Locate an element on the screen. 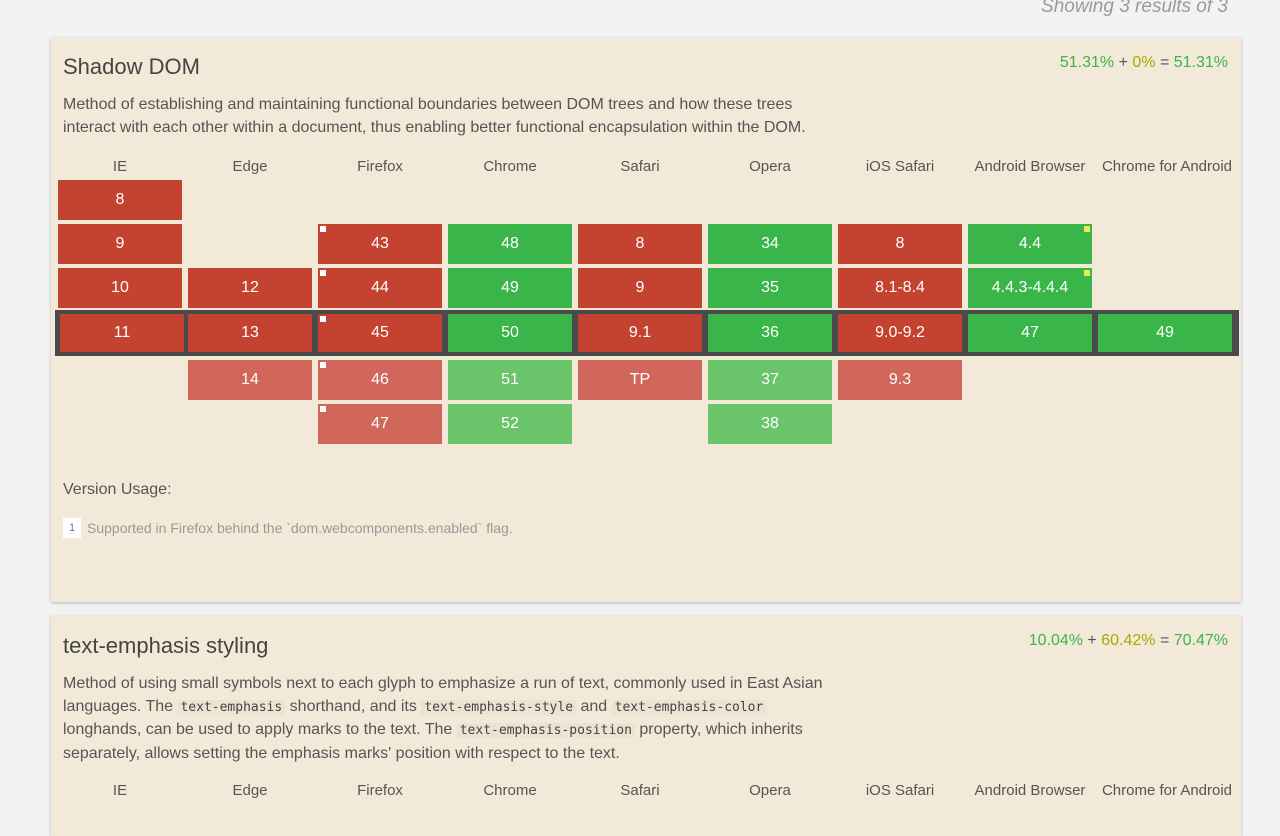 Image resolution: width=1280 pixels, height=836 pixels. usage-supported: 10.04% is located at coordinates (1055, 640).